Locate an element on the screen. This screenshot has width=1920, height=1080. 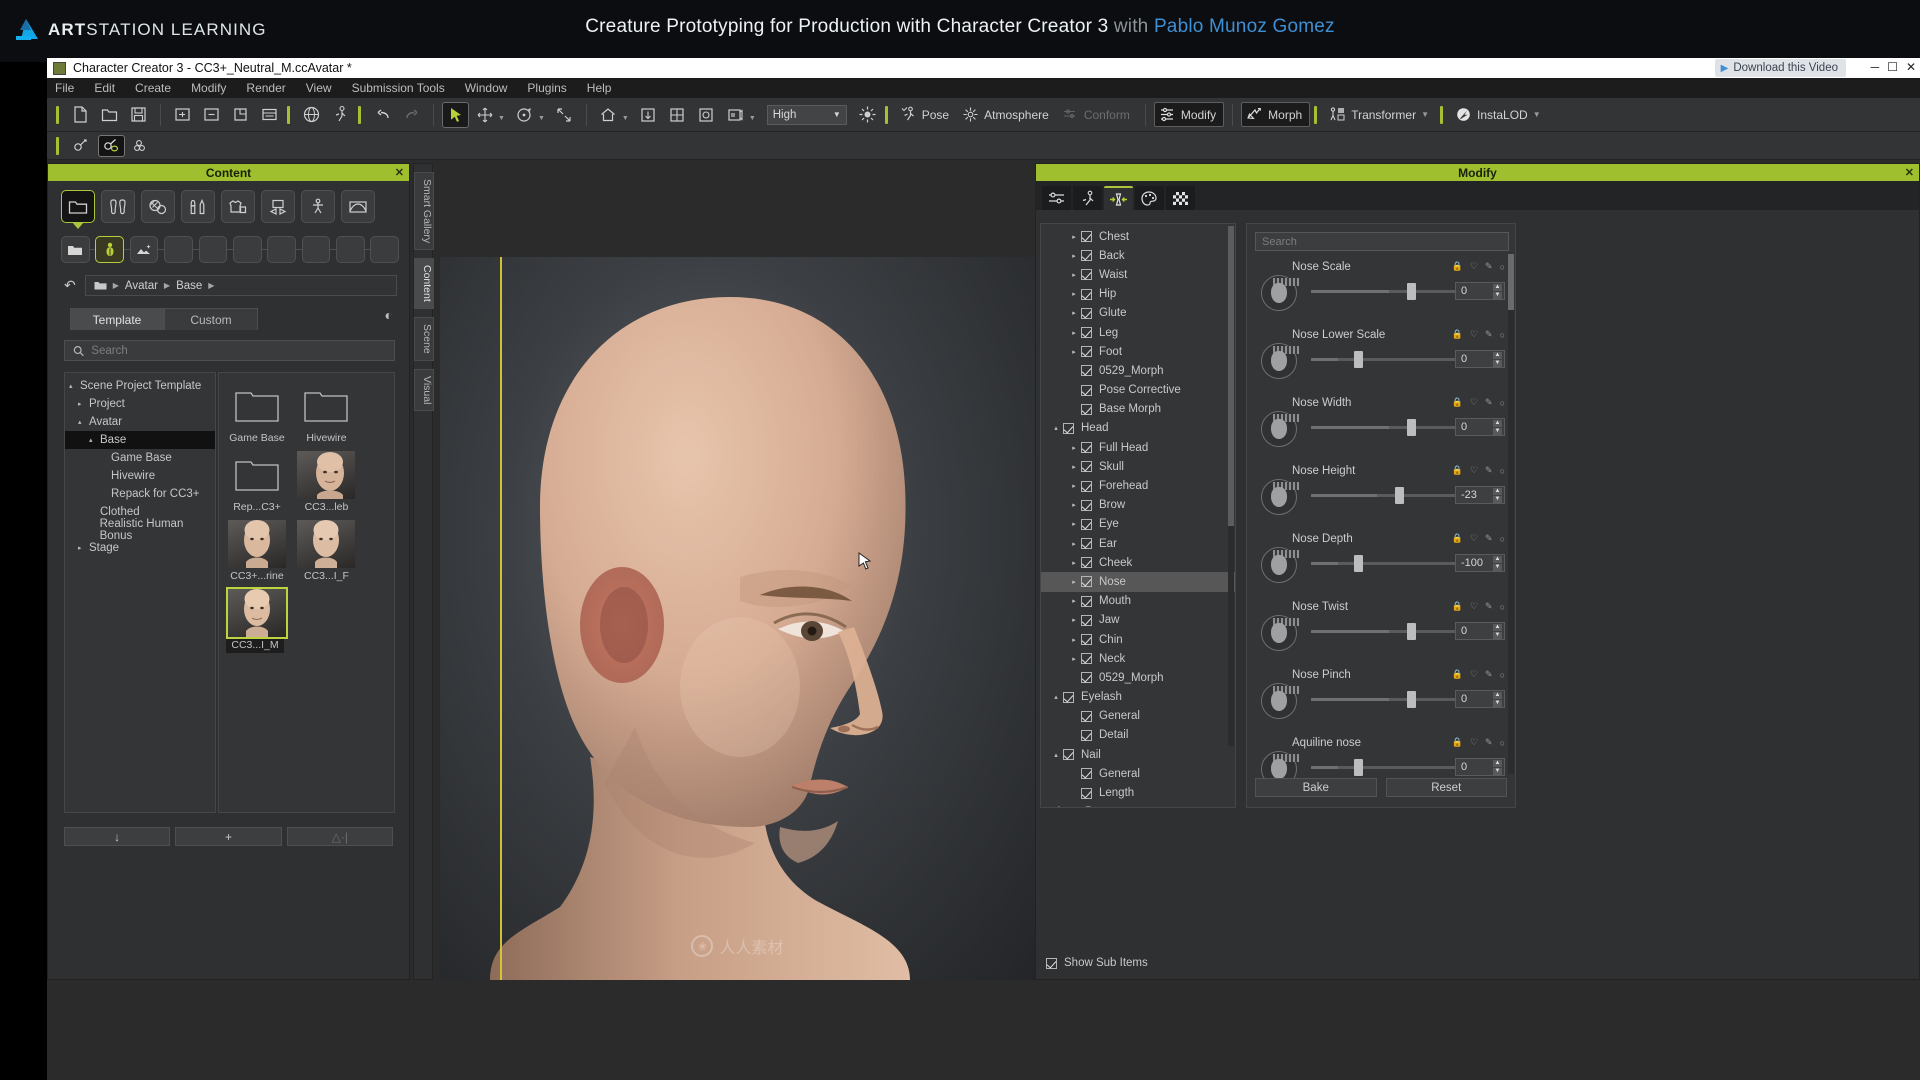
part-item-waist: ▸ Waist is located at coordinates (1138, 274).